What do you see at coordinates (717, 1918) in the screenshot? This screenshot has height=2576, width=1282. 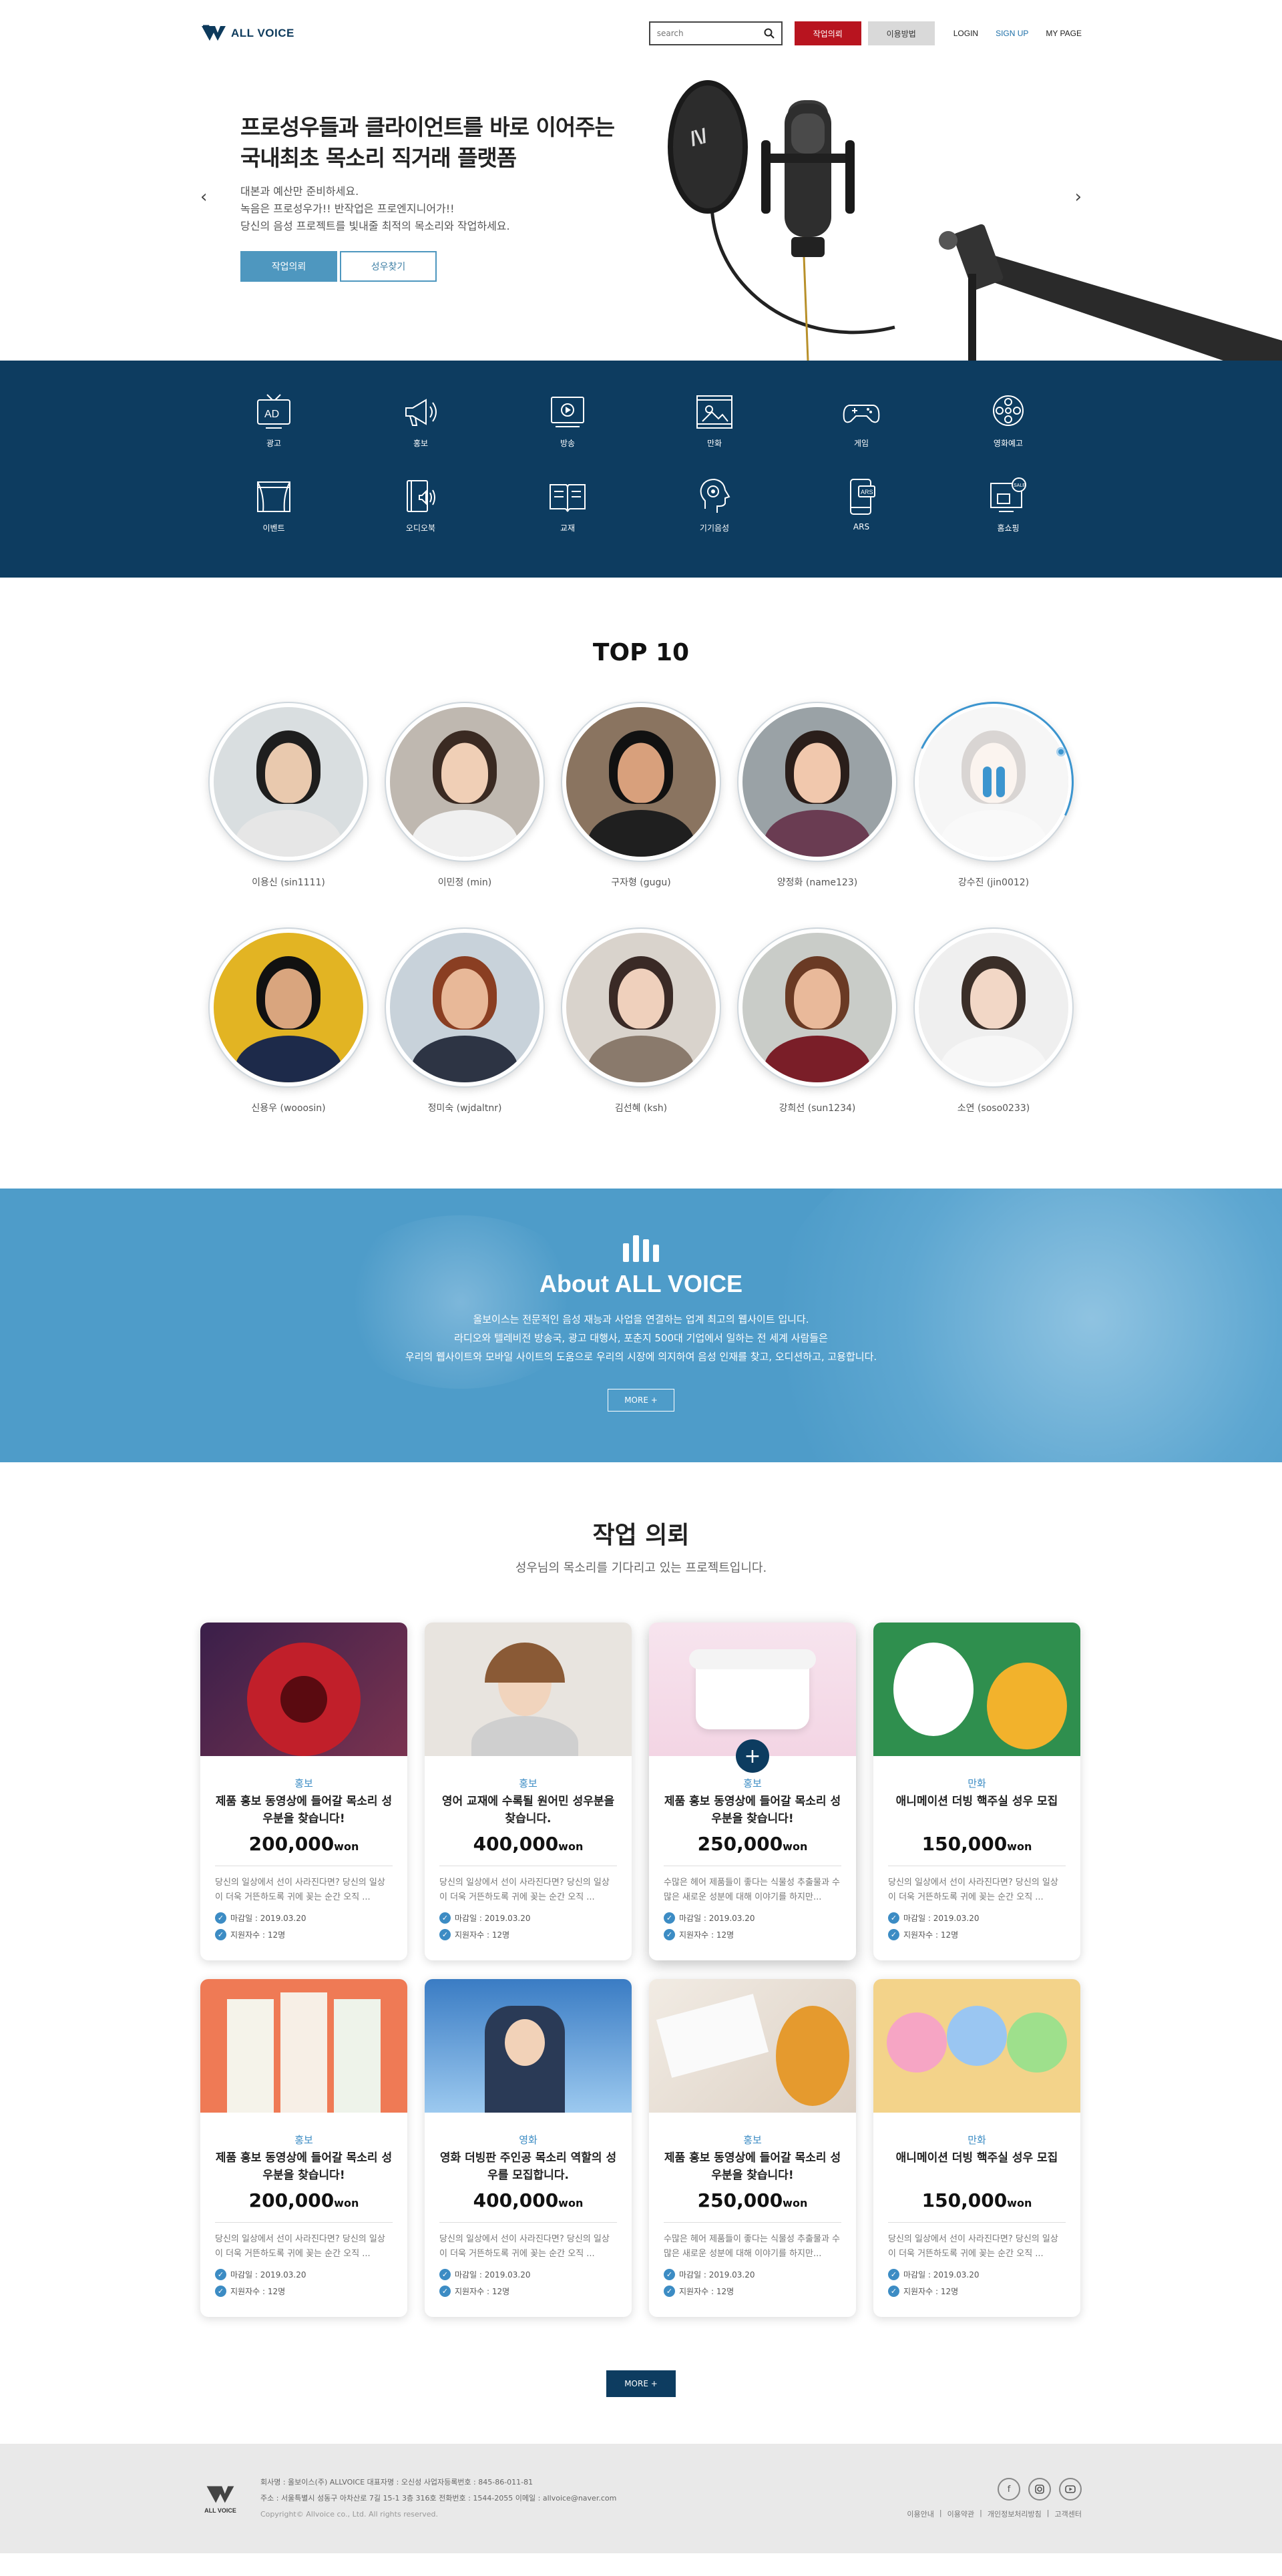 I see `card-deadline: 마감일 : 2019.03.20` at bounding box center [717, 1918].